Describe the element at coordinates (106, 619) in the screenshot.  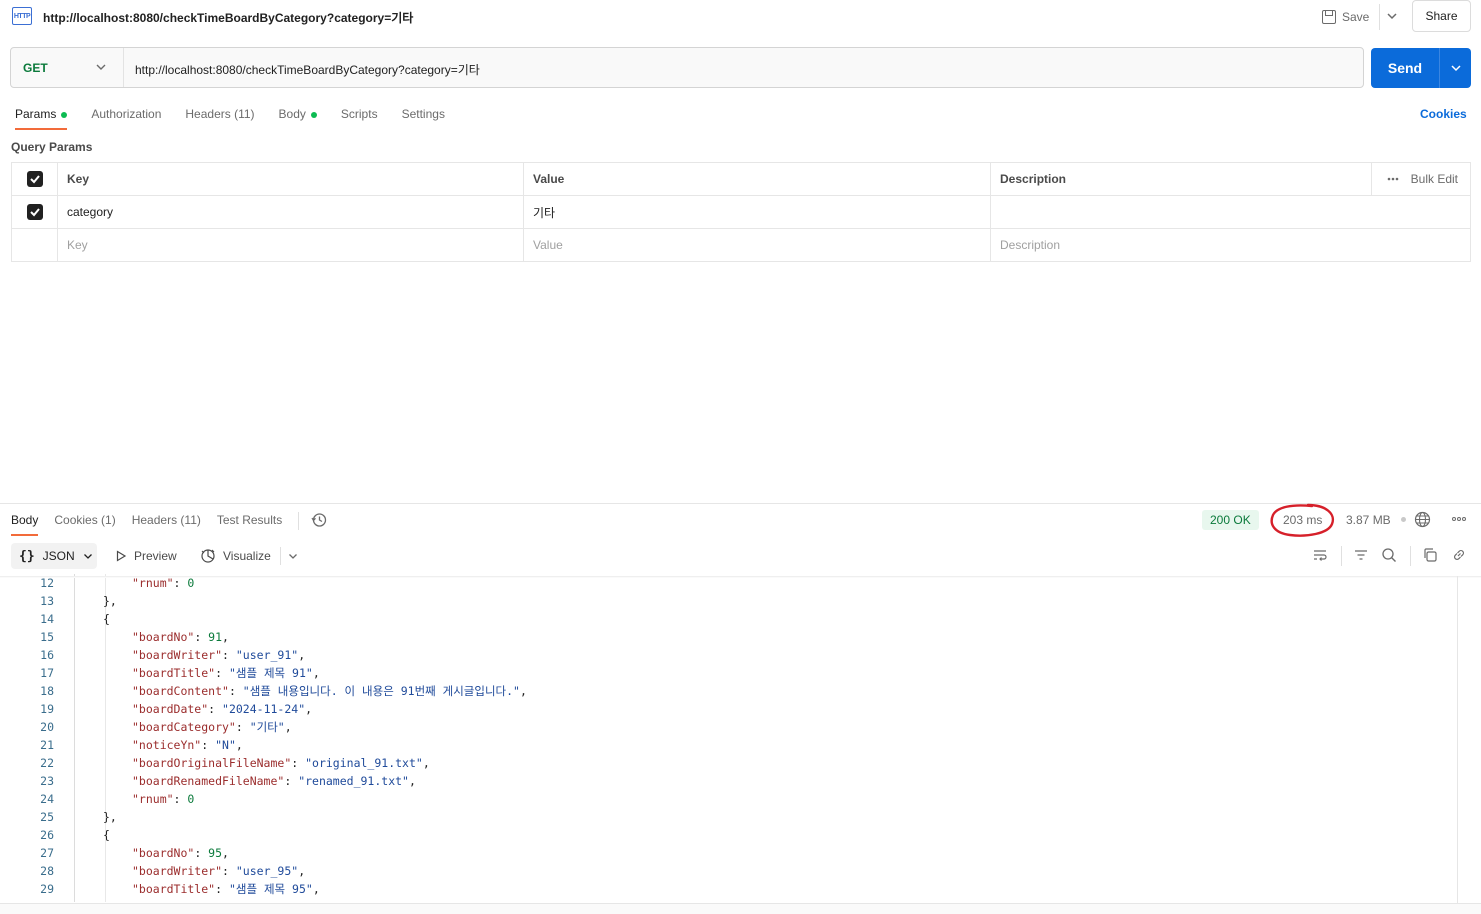
I see `code-content: {` at that location.